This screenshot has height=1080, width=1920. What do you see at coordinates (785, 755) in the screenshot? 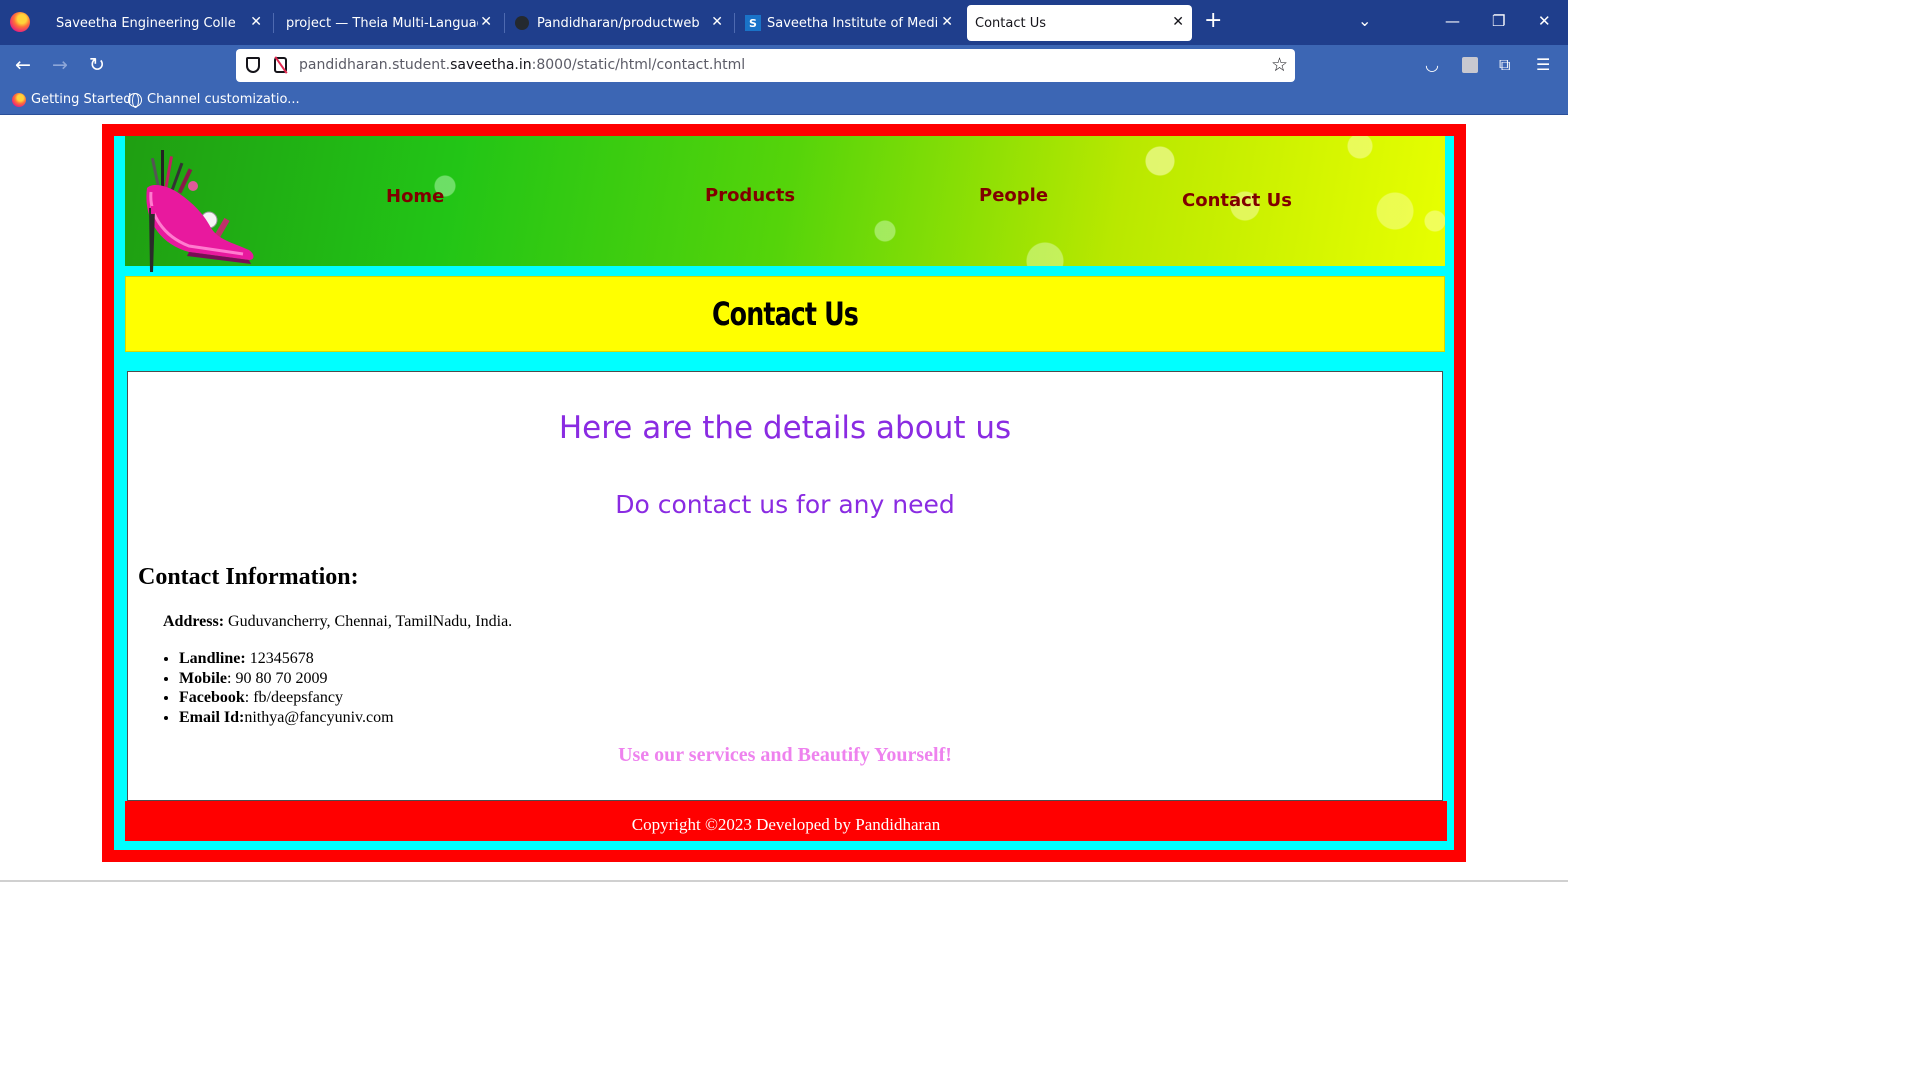
I see `tagline: Use our services and Beautify Yourself!` at bounding box center [785, 755].